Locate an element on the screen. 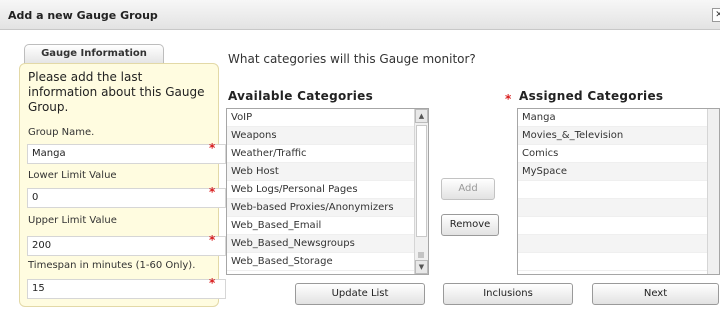 The height and width of the screenshot is (315, 720). assigned-categories-list: Manga Movies_&_Television Comics MySpace is located at coordinates (618, 191).